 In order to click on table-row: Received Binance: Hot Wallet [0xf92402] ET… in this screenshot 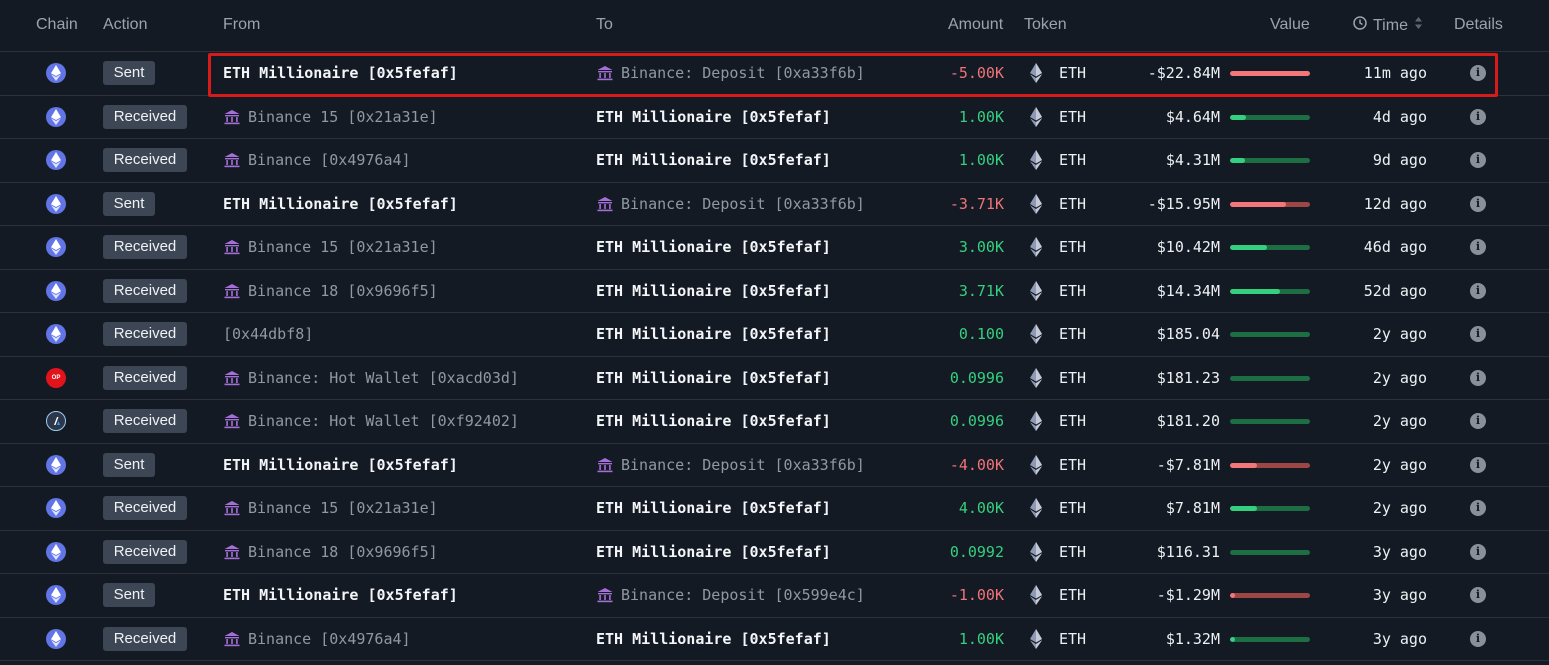, I will do `click(774, 422)`.